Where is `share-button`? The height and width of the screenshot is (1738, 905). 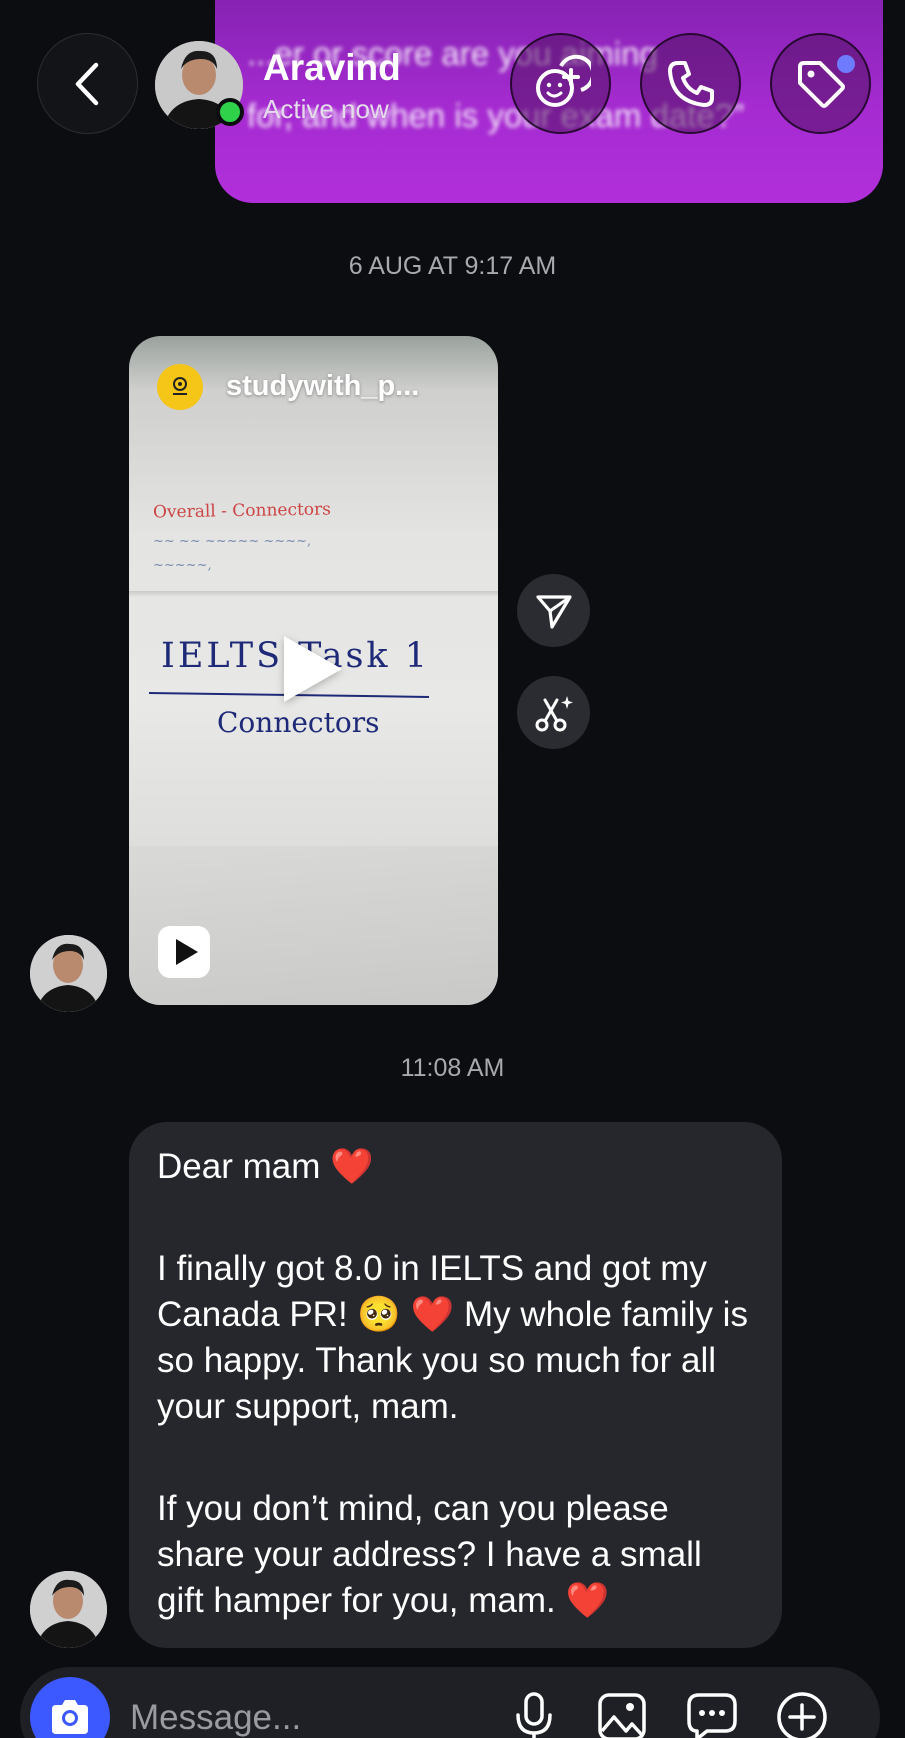
share-button is located at coordinates (553, 610).